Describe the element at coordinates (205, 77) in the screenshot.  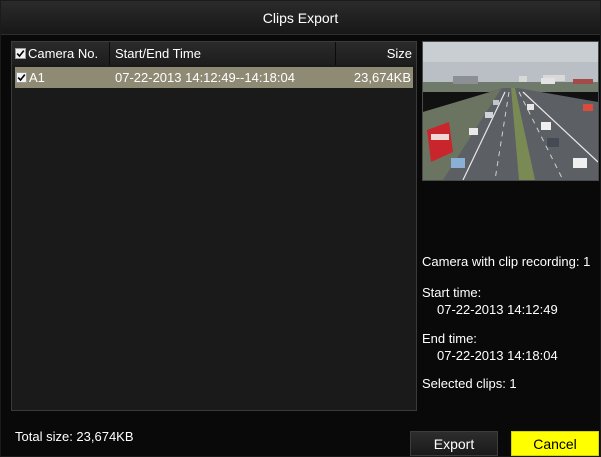
I see `row-time-cell: 07-22-2013 14:12:49--14:18:04` at that location.